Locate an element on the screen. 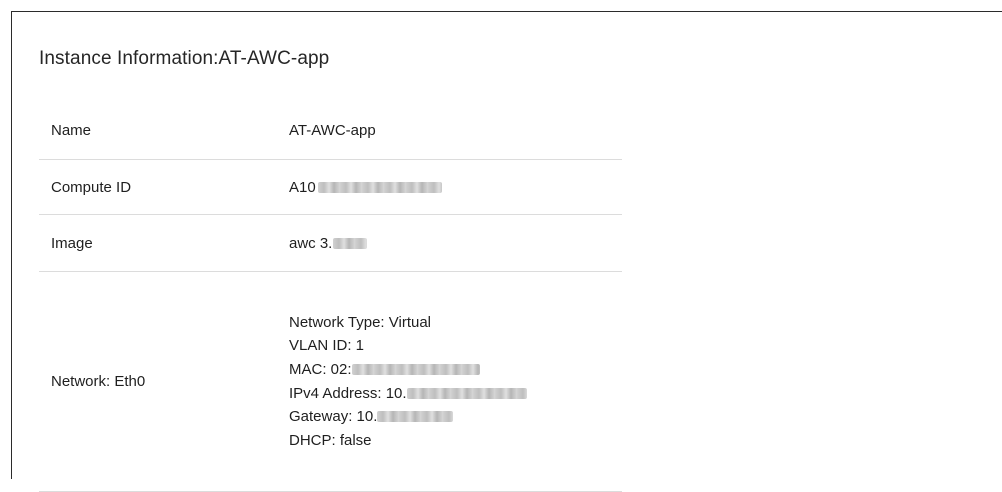 The image size is (1002, 492). redacted-ipv4 is located at coordinates (466, 393).